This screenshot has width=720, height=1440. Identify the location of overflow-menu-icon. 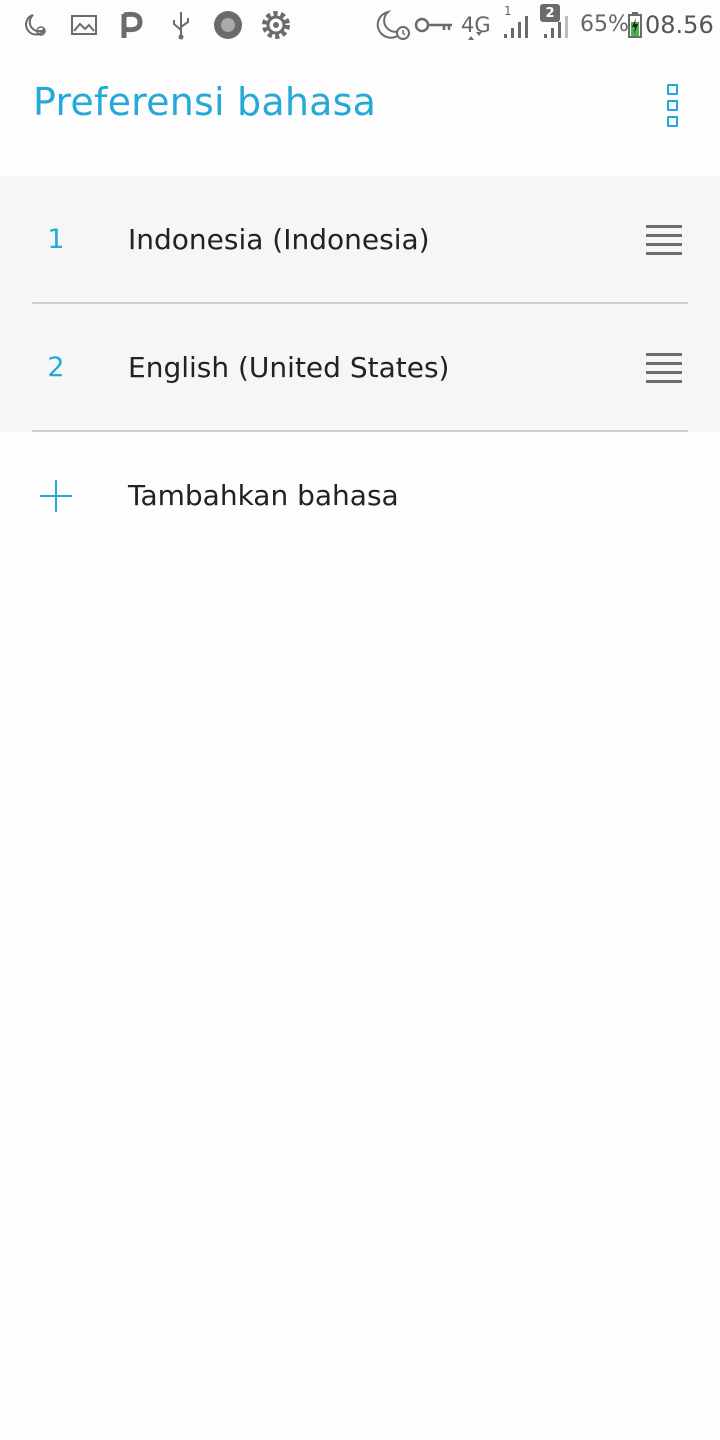
(672, 105).